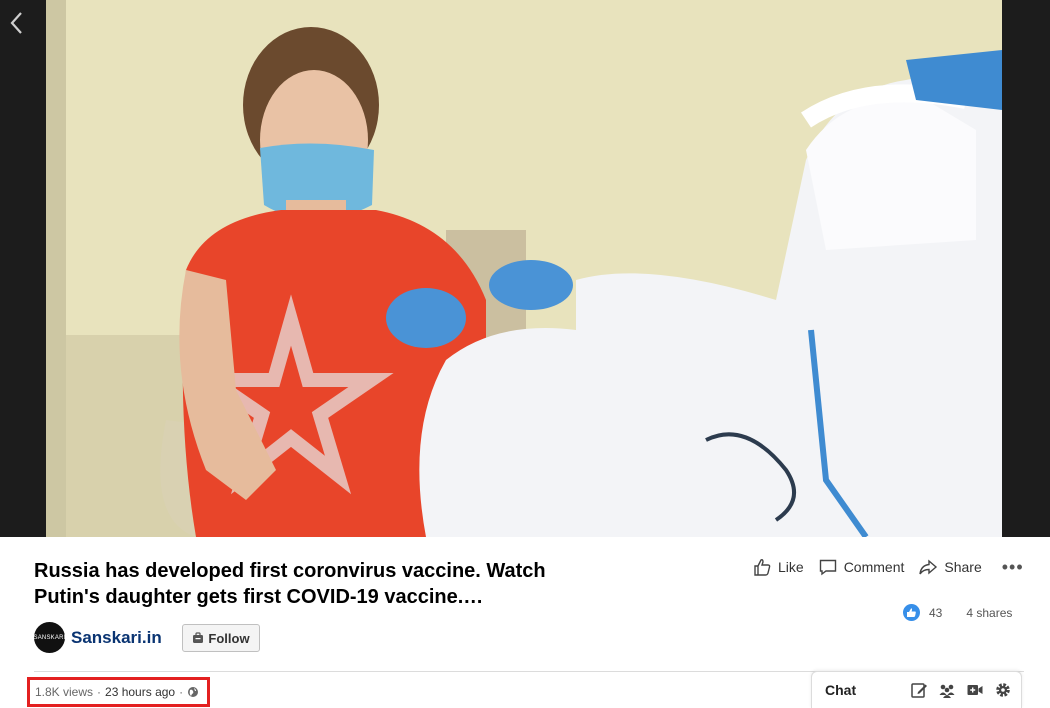 The height and width of the screenshot is (708, 1050). I want to click on view-count: 1.8K views, so click(64, 692).